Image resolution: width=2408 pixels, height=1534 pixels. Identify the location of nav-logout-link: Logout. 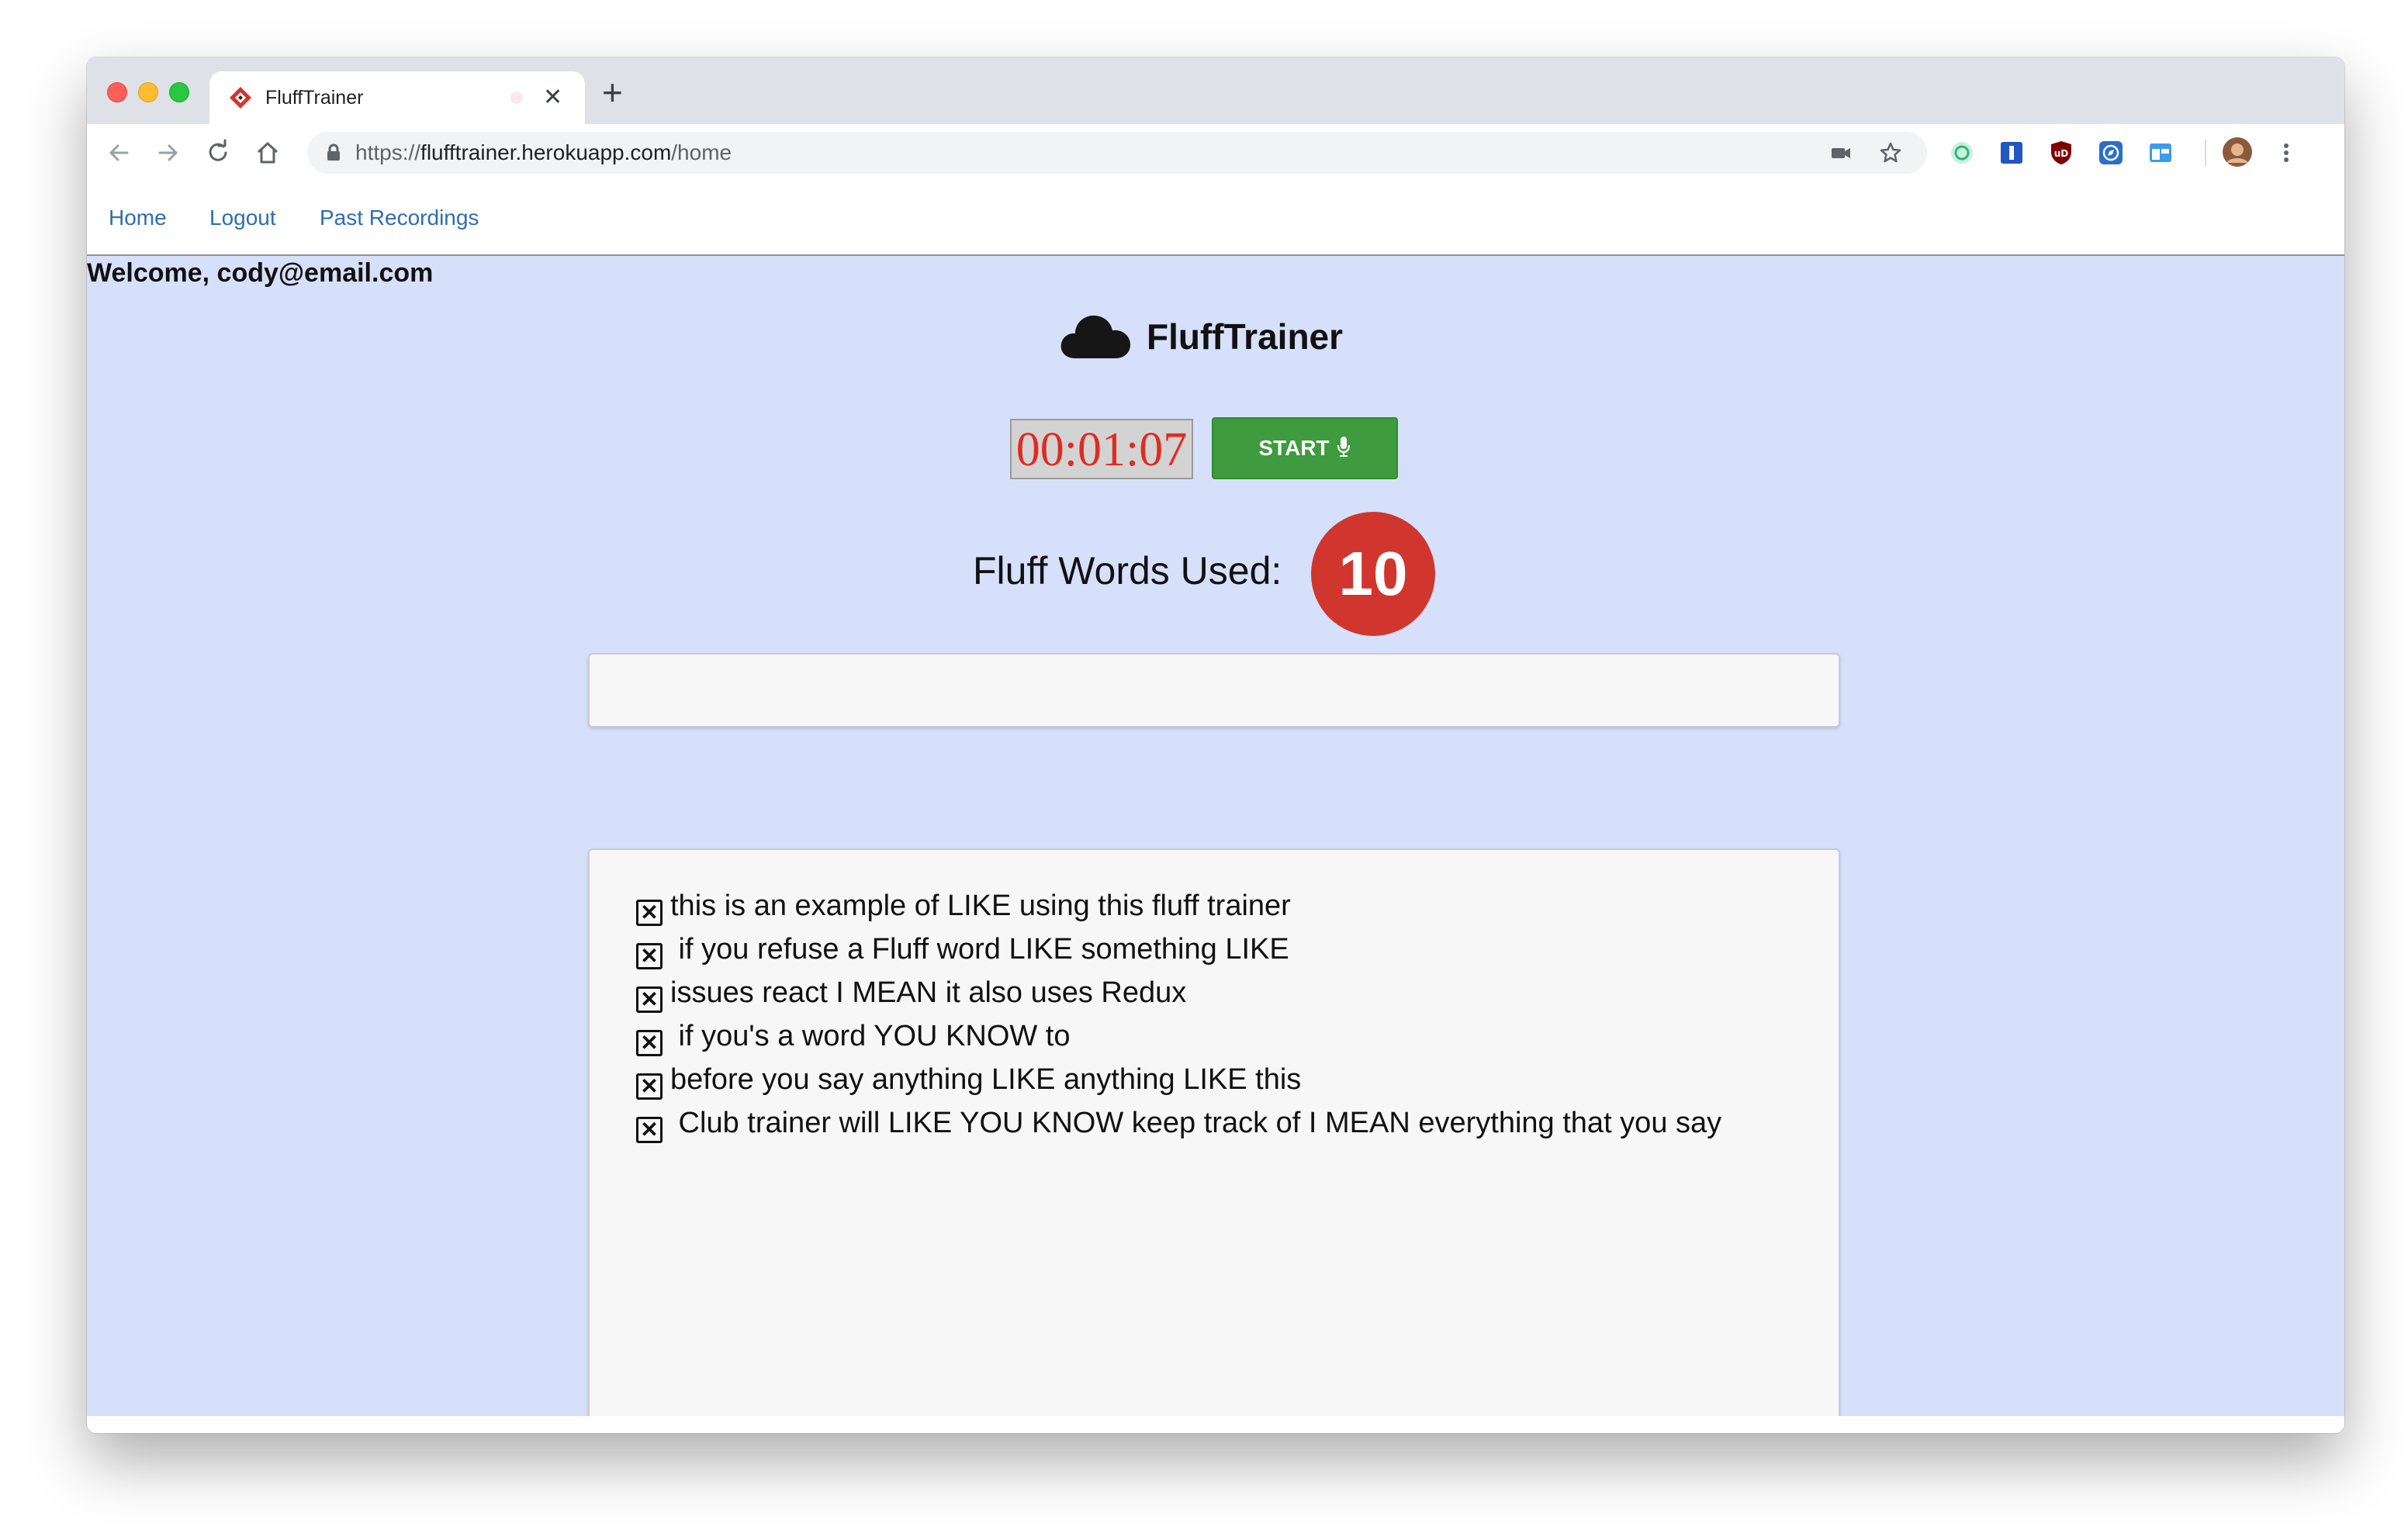
(242, 218).